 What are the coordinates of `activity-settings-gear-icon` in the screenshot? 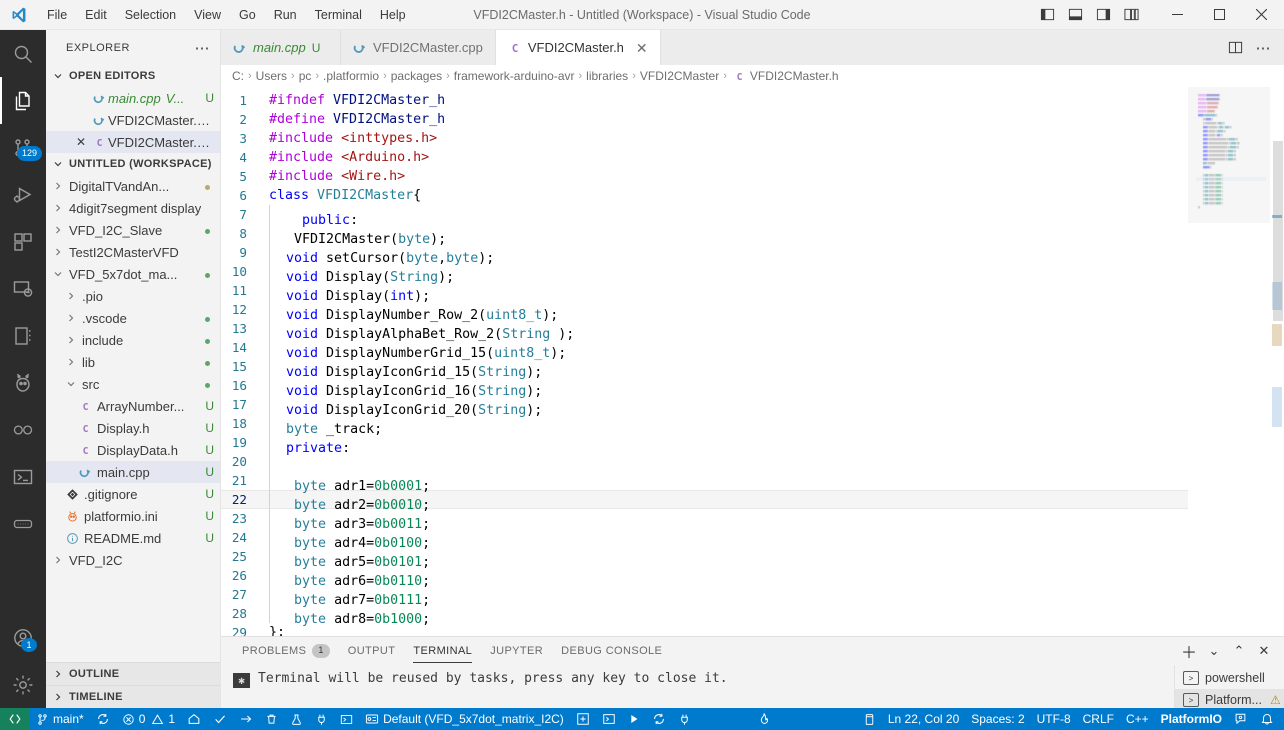 It's located at (23, 684).